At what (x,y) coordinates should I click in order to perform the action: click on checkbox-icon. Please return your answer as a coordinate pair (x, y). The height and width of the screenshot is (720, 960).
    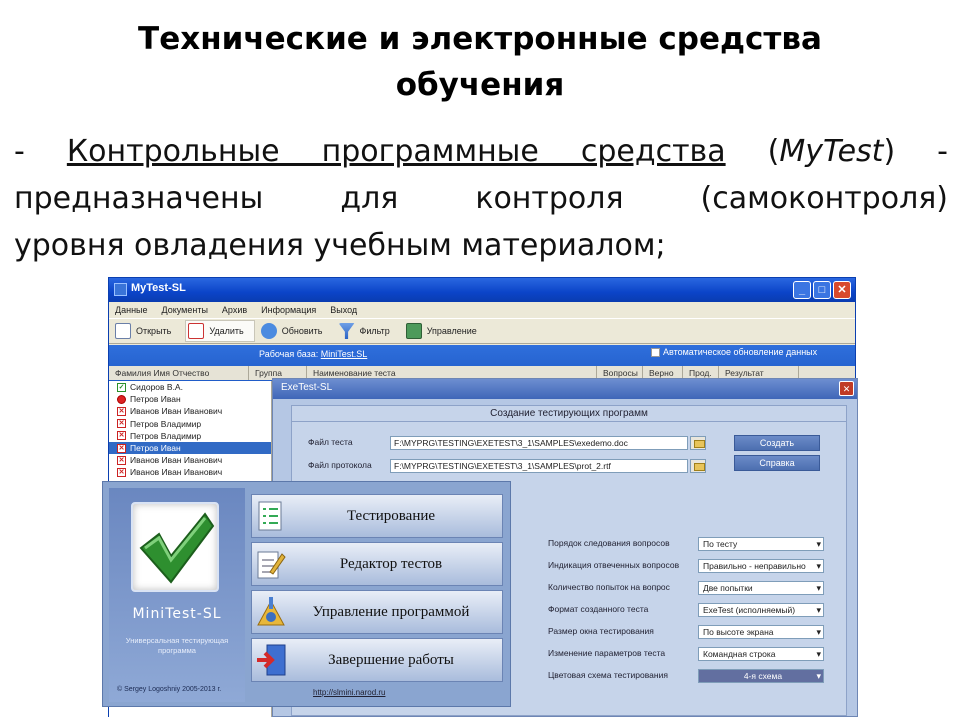
    Looking at the image, I should click on (655, 352).